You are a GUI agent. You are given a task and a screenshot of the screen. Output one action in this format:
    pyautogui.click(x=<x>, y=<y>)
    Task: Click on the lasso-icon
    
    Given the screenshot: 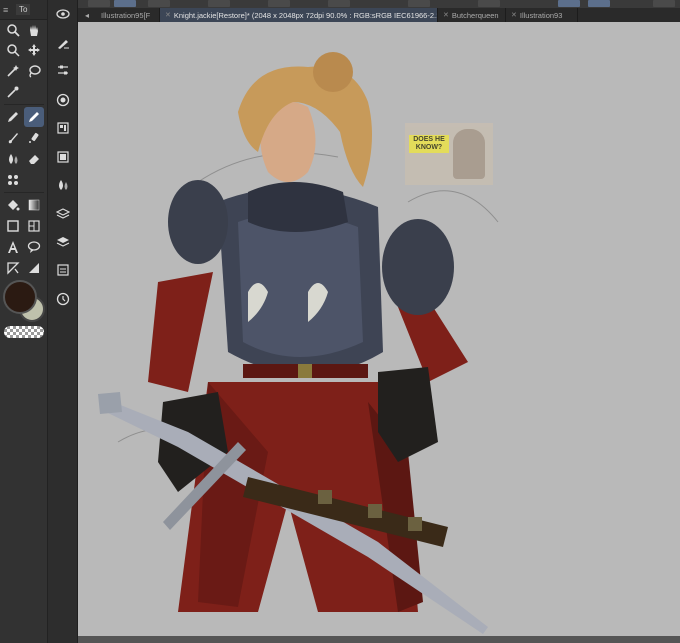 What is the action you would take?
    pyautogui.click(x=34, y=71)
    